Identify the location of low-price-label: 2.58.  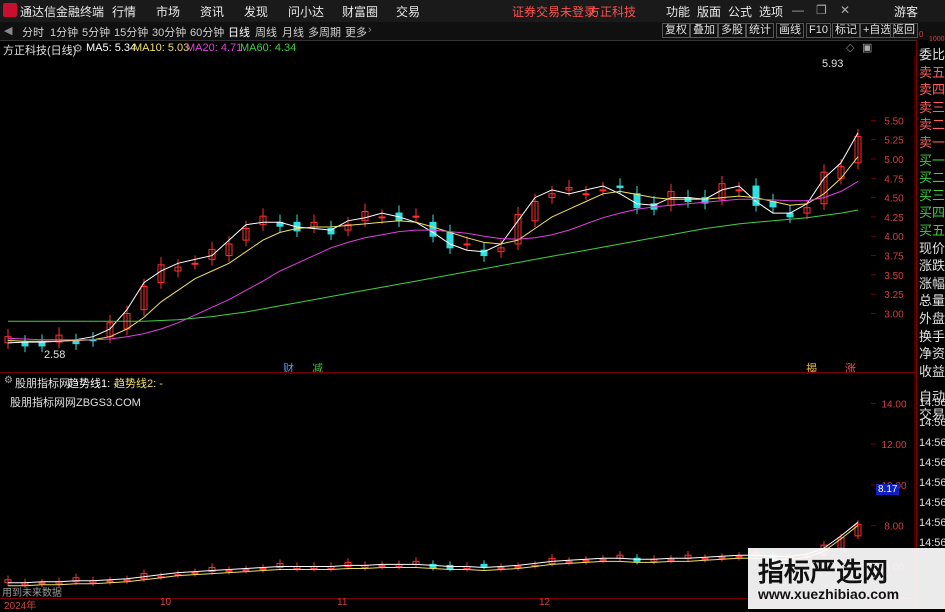
(55, 355).